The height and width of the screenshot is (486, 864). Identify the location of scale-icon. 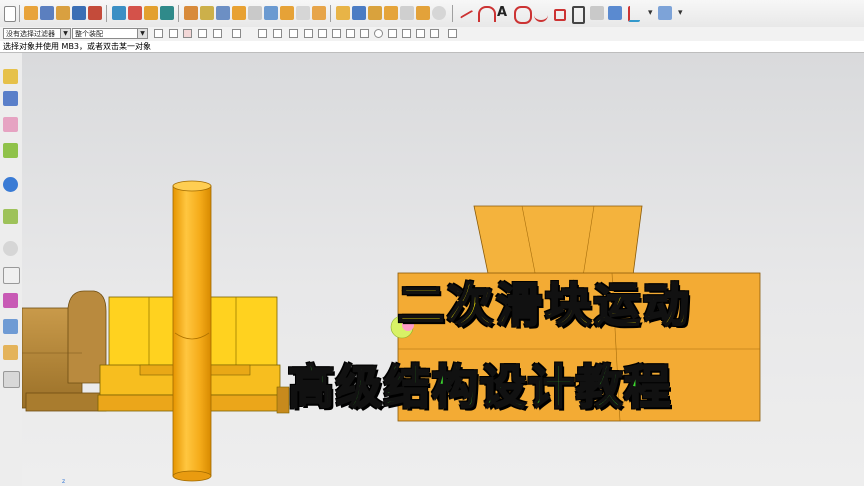
(407, 13).